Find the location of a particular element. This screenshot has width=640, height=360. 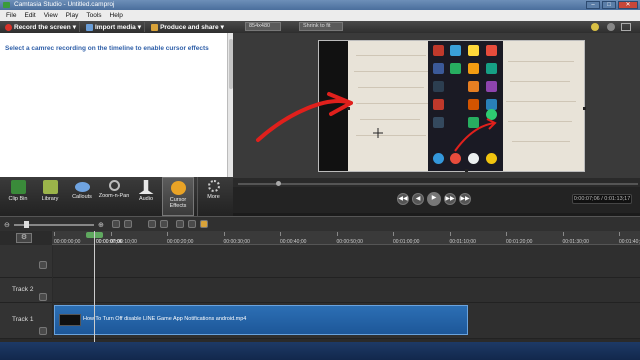

add-track-button is located at coordinates (43, 265).